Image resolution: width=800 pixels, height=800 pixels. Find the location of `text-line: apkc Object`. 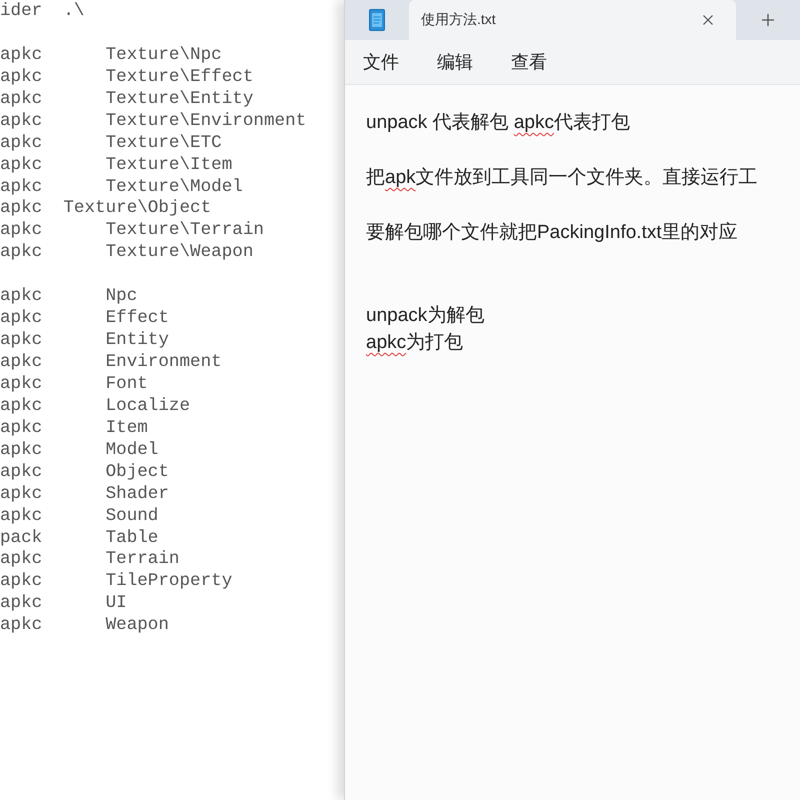

text-line: apkc Object is located at coordinates (84, 473).